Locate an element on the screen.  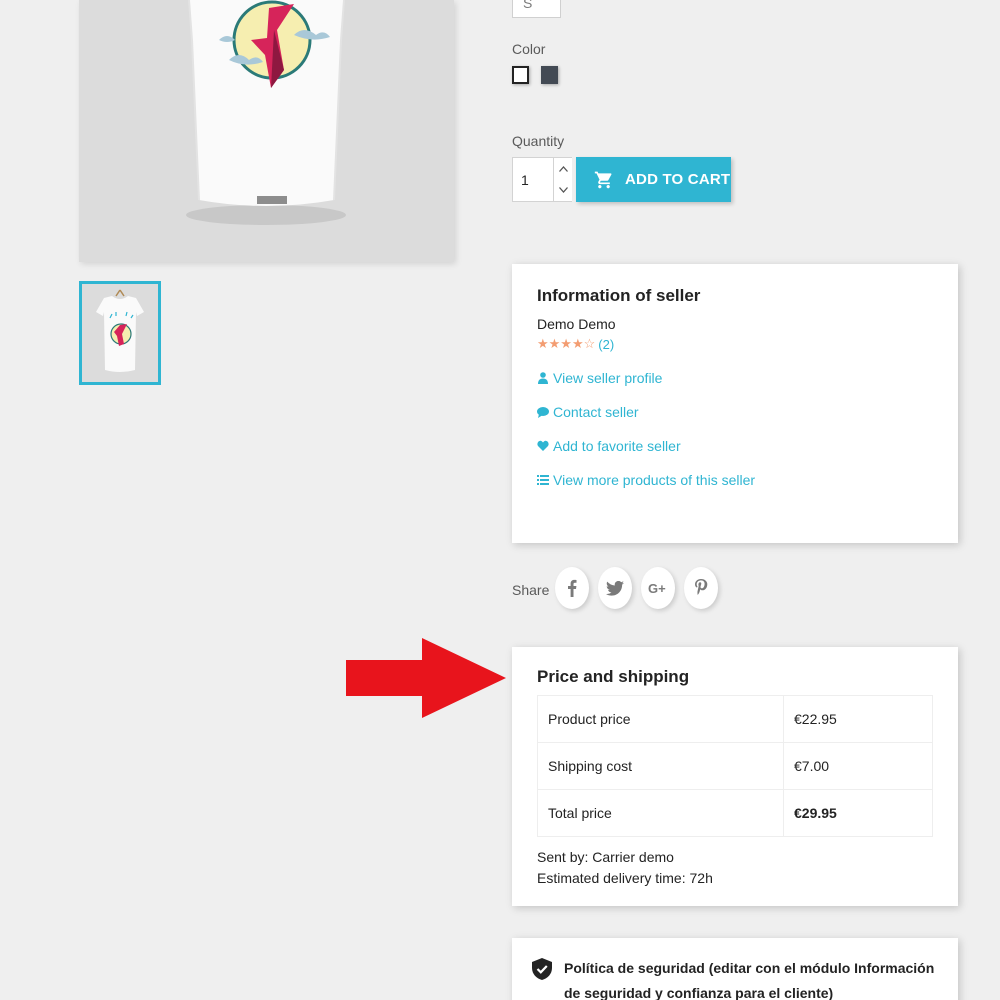
product-price-value: €22.95 is located at coordinates (858, 719).